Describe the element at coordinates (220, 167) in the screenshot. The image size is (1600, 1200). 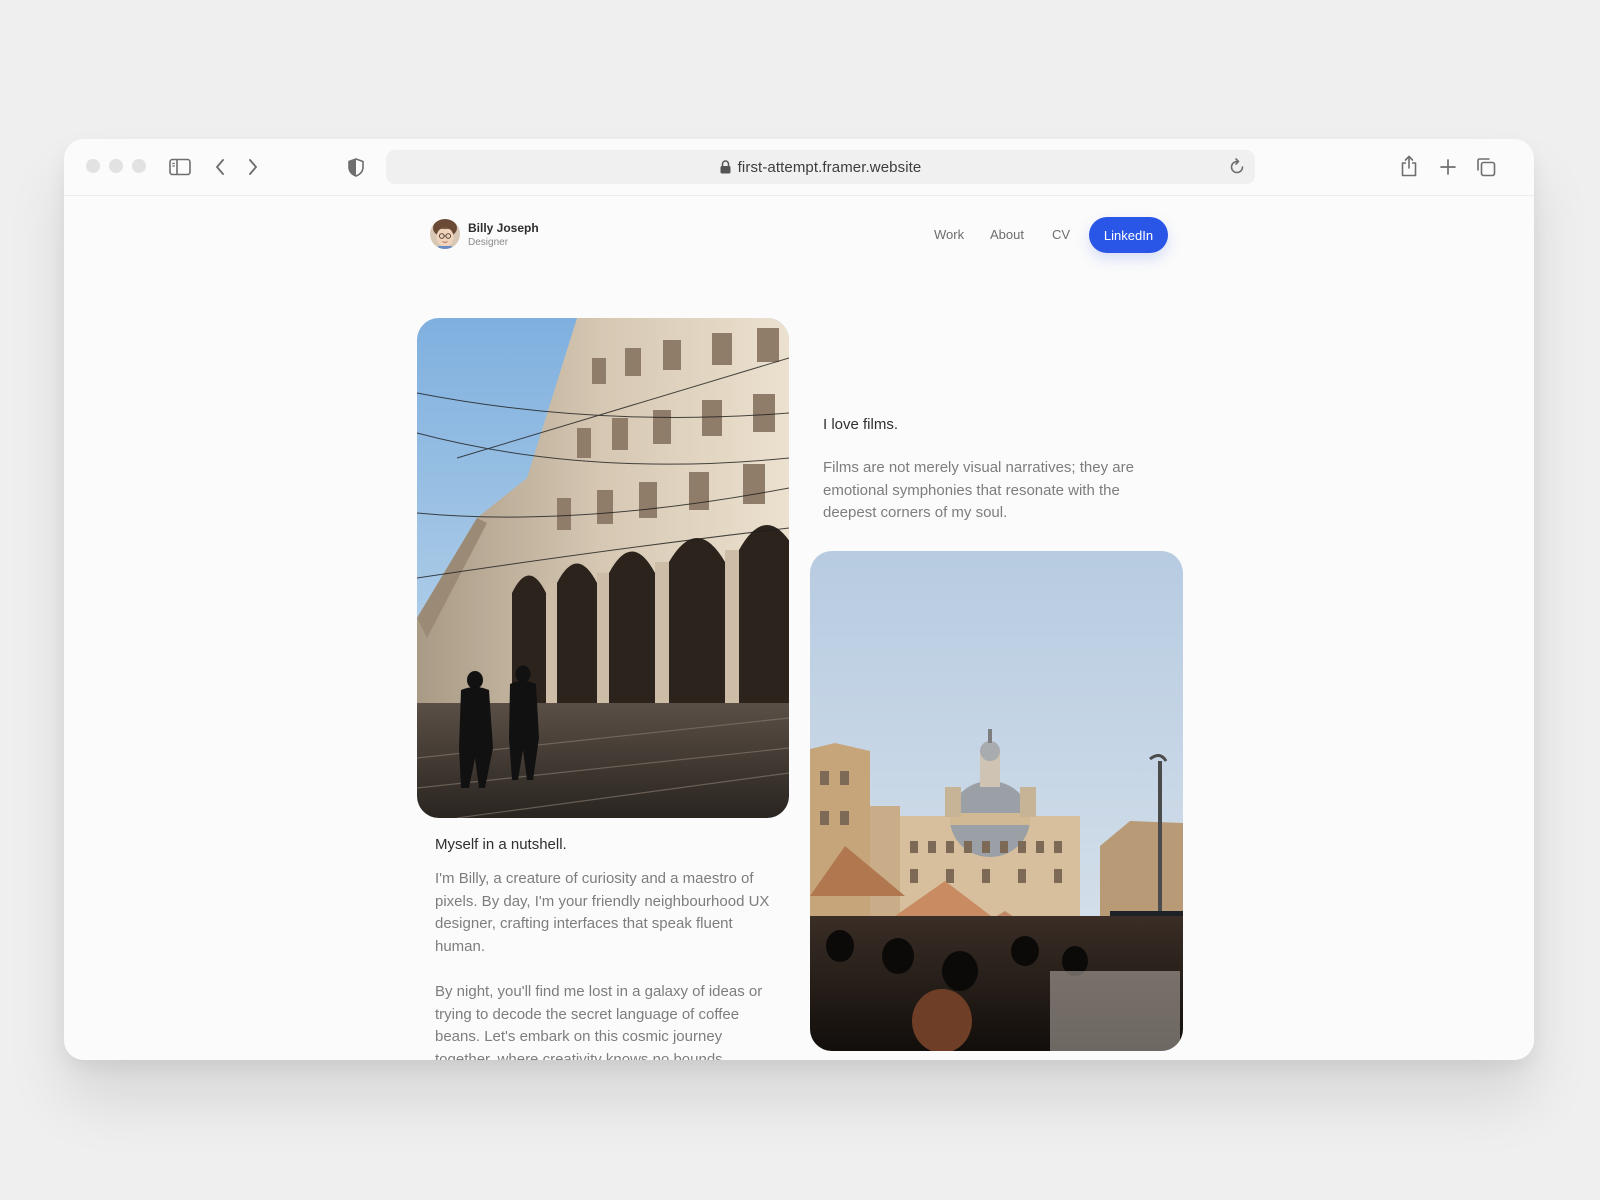
I see `chevron-left-icon` at that location.